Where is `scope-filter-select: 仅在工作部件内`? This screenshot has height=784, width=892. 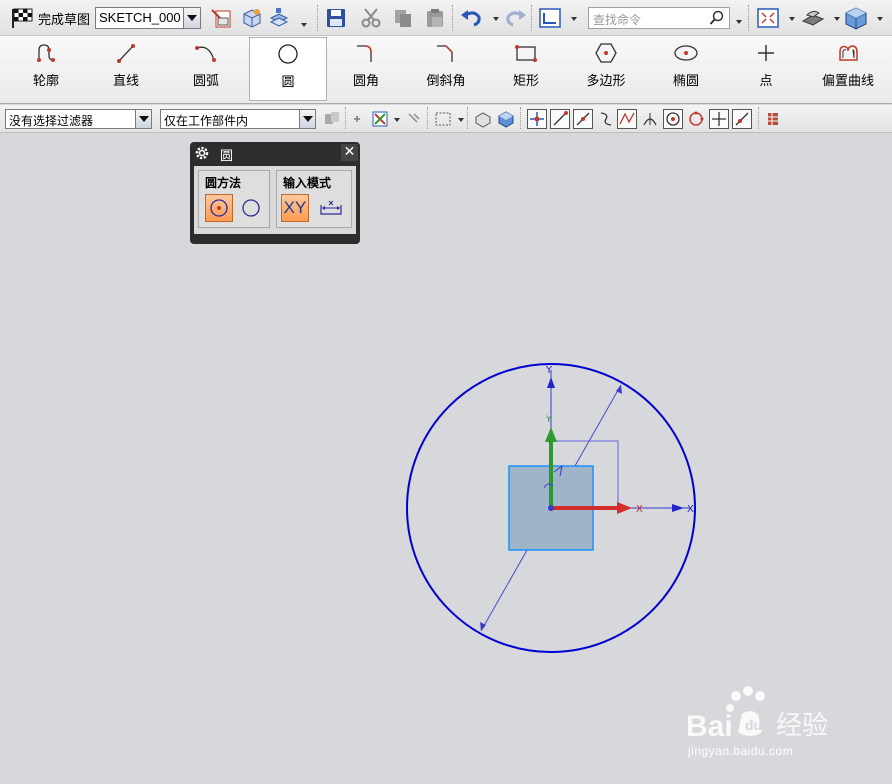 scope-filter-select: 仅在工作部件内 is located at coordinates (238, 119).